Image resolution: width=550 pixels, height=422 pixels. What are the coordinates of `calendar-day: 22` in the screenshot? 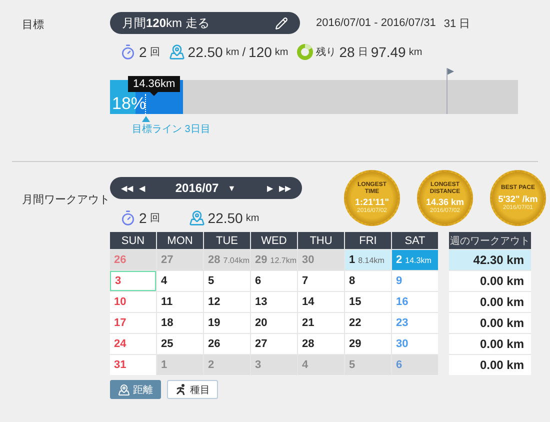 It's located at (368, 323).